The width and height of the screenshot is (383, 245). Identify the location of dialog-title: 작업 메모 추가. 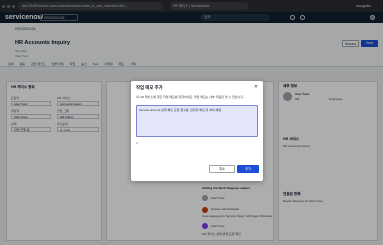
(149, 87).